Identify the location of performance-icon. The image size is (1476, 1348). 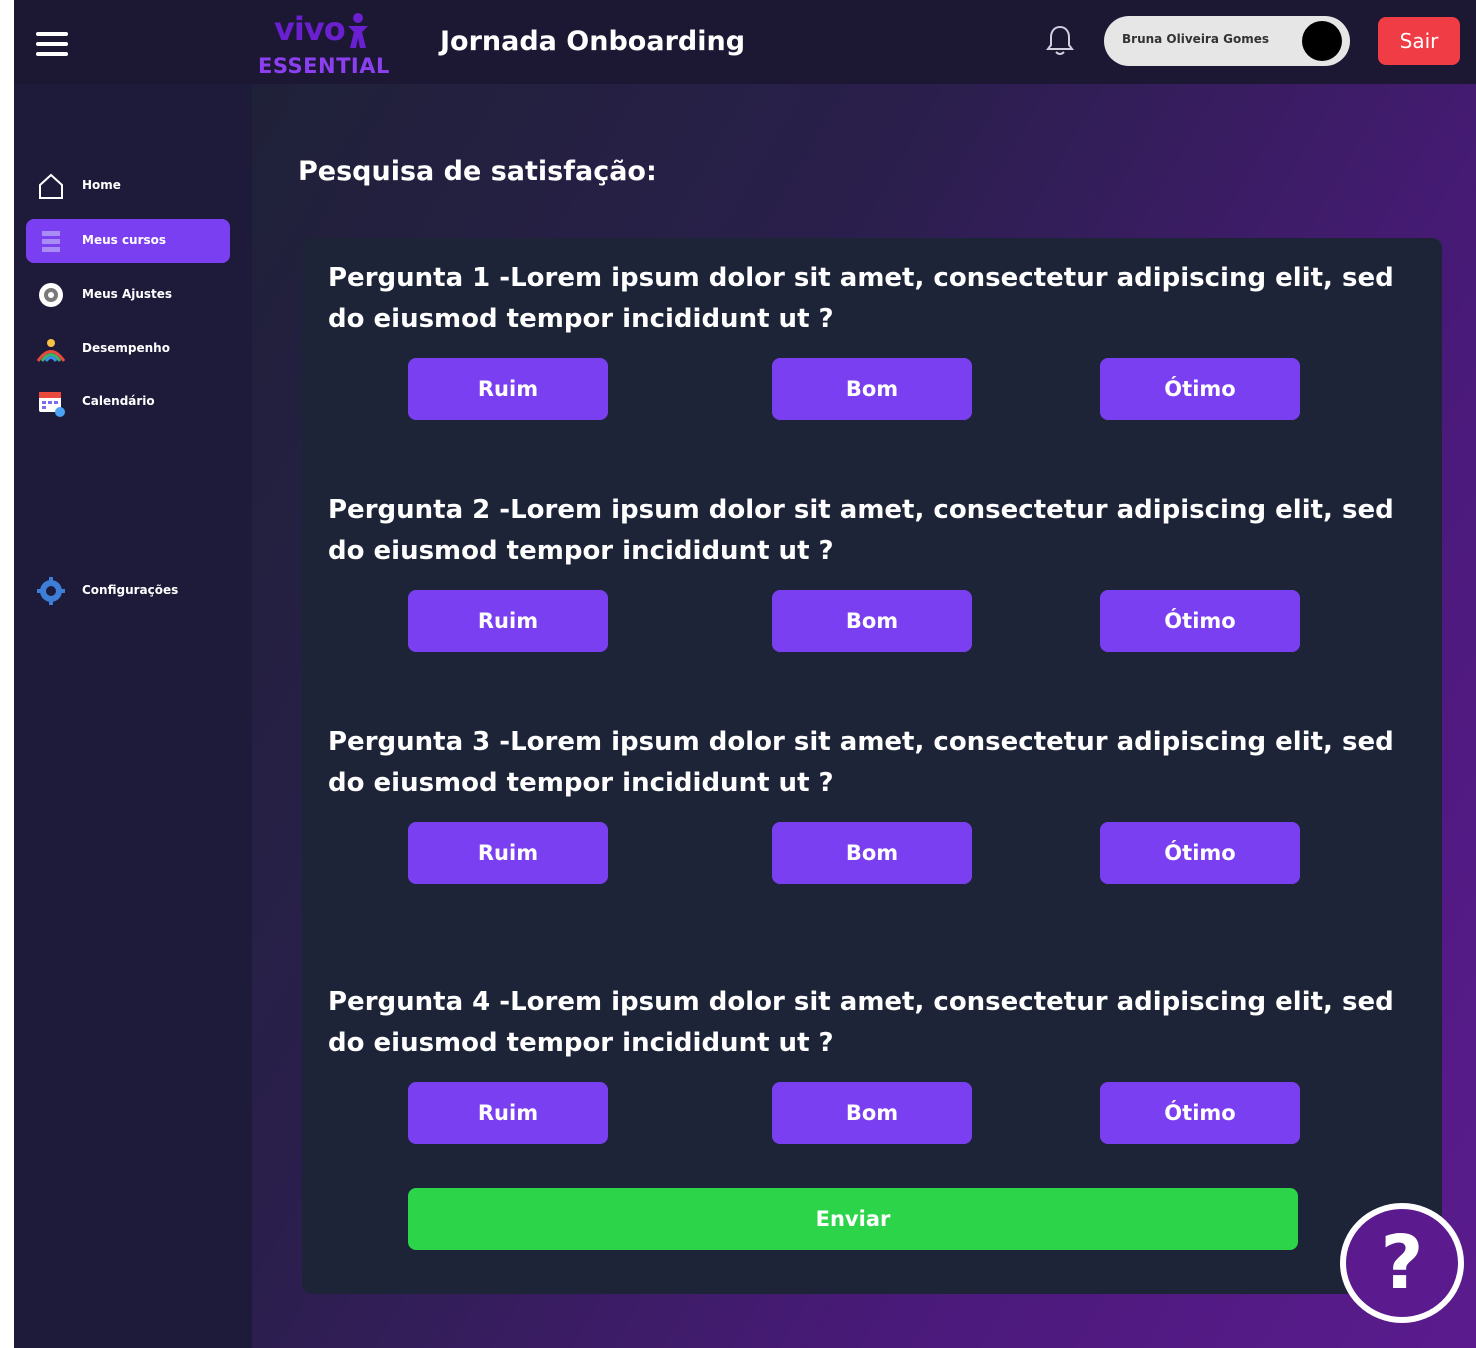
(51, 350).